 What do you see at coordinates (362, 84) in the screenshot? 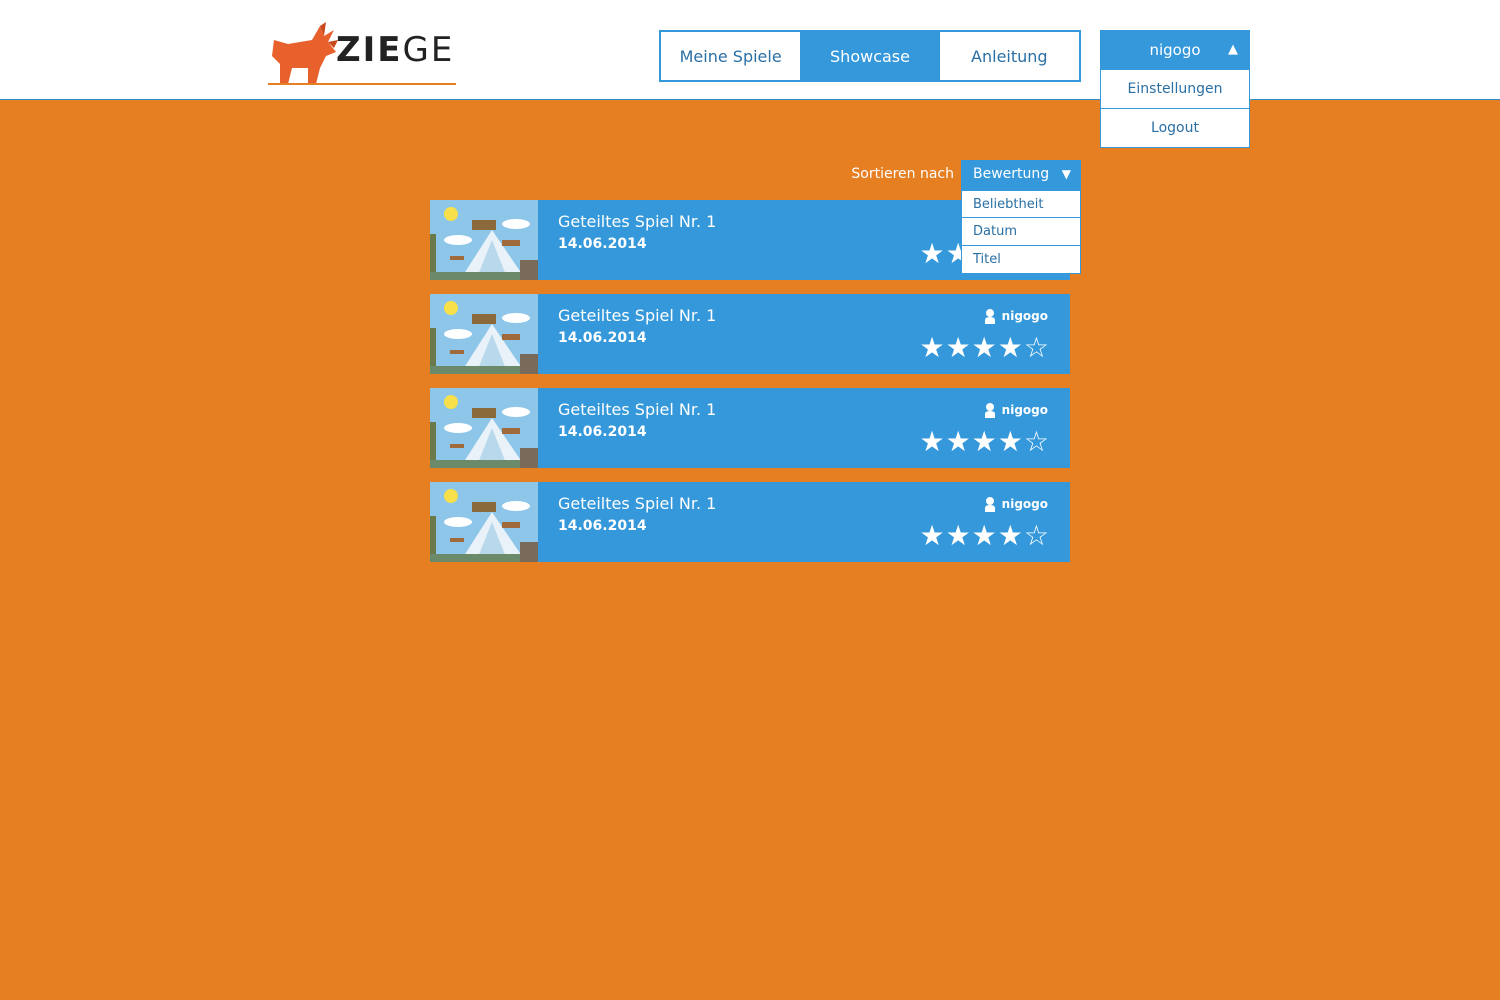
I see `logo-underline` at bounding box center [362, 84].